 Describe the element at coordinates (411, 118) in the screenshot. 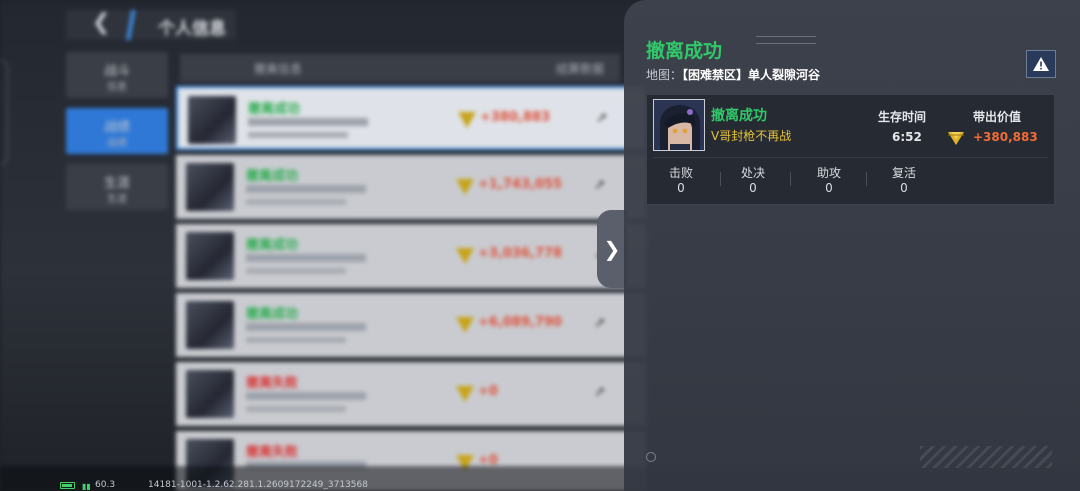

I see `table-row: 撤离成功 +380,883 ➚` at that location.